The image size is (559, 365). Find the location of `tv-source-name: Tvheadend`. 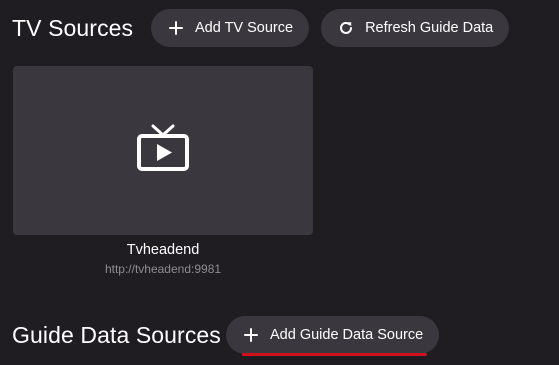

tv-source-name: Tvheadend is located at coordinates (163, 250).